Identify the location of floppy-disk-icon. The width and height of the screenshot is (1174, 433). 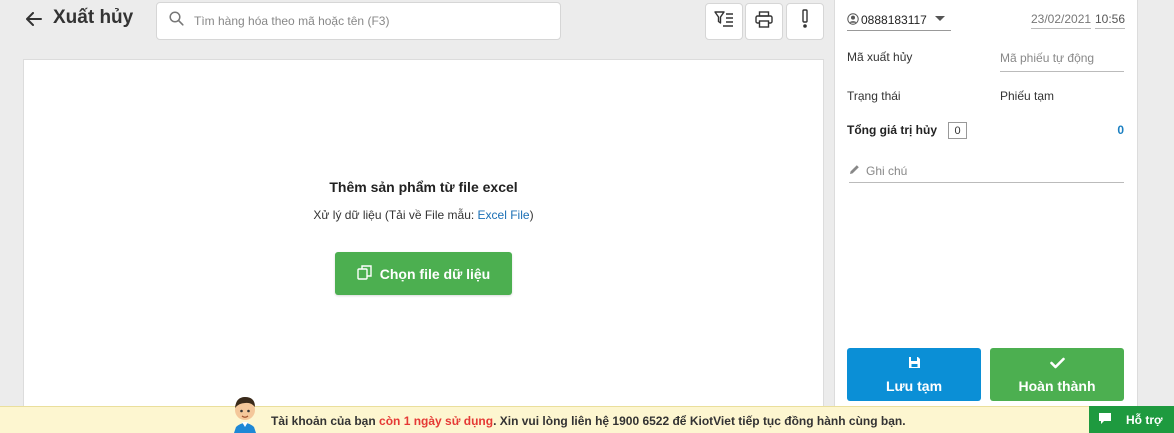
(914, 364).